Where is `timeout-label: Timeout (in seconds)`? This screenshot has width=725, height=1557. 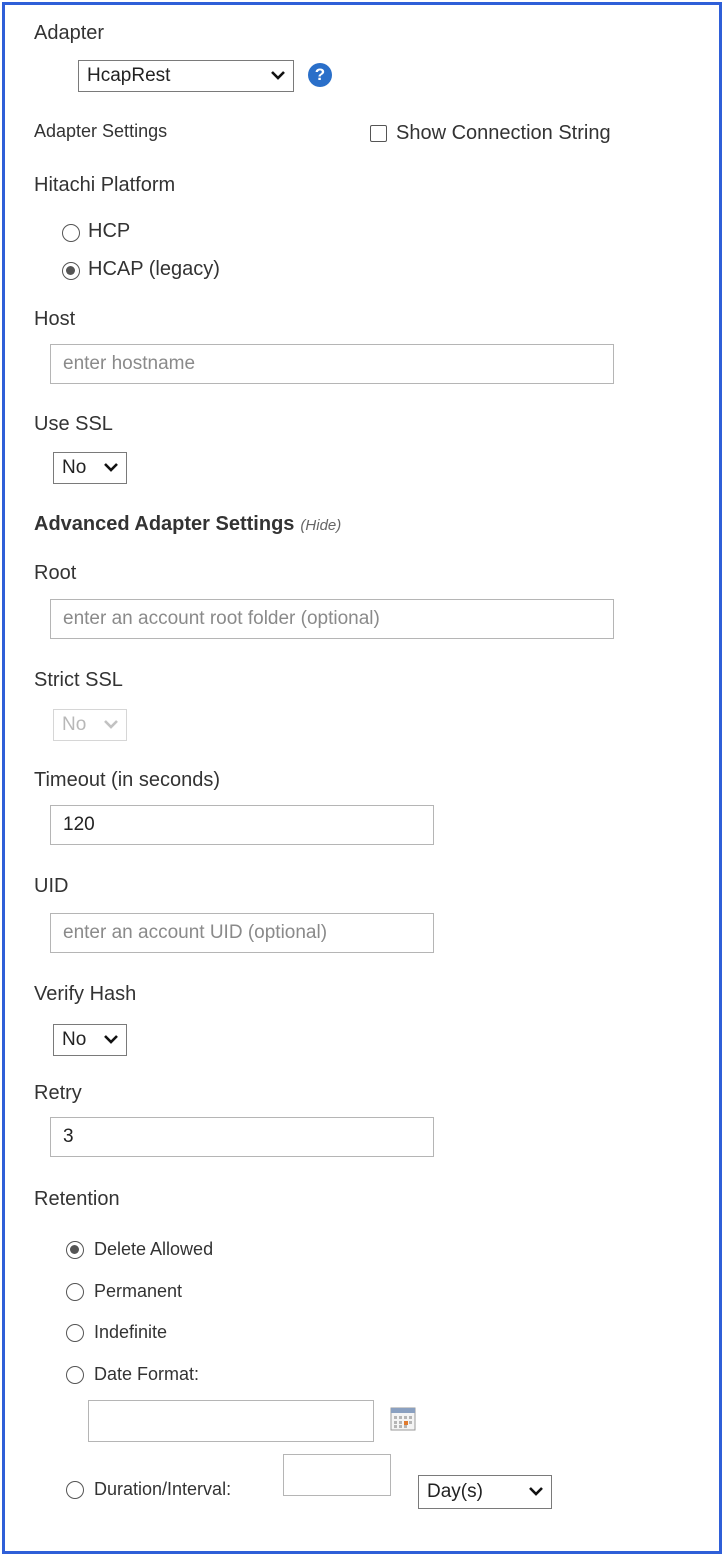 timeout-label: Timeout (in seconds) is located at coordinates (127, 780).